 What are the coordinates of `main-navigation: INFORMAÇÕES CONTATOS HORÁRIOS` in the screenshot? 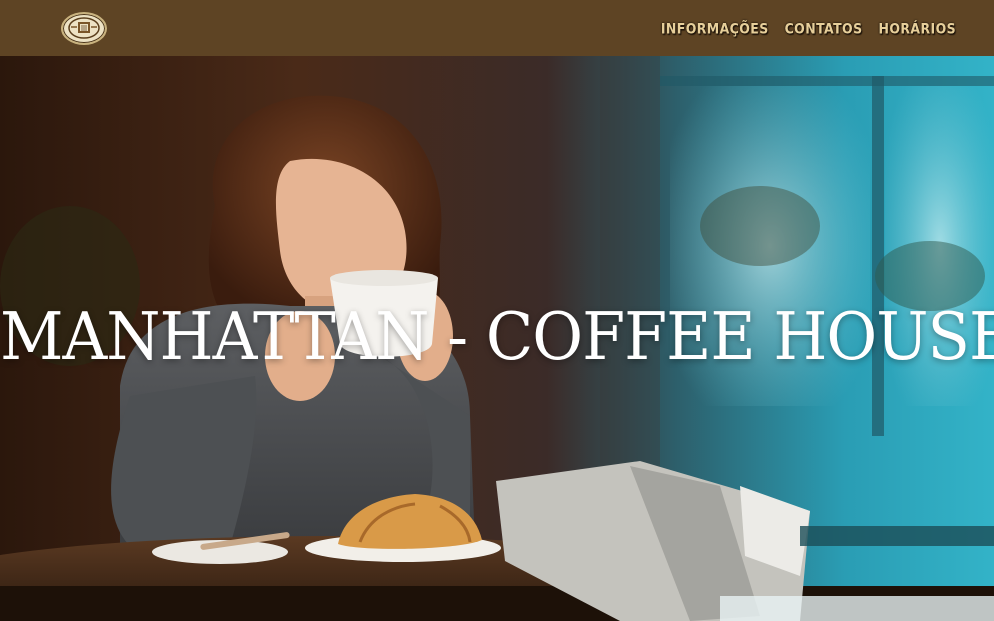 It's located at (809, 27).